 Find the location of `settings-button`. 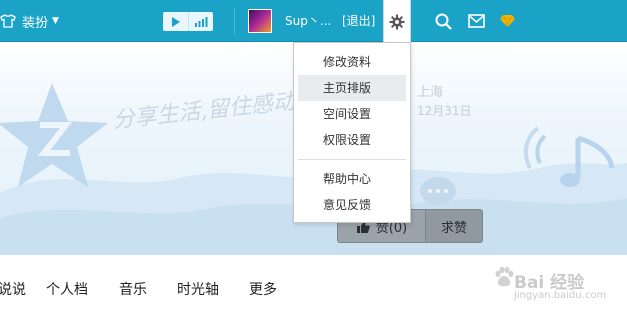

settings-button is located at coordinates (397, 21).